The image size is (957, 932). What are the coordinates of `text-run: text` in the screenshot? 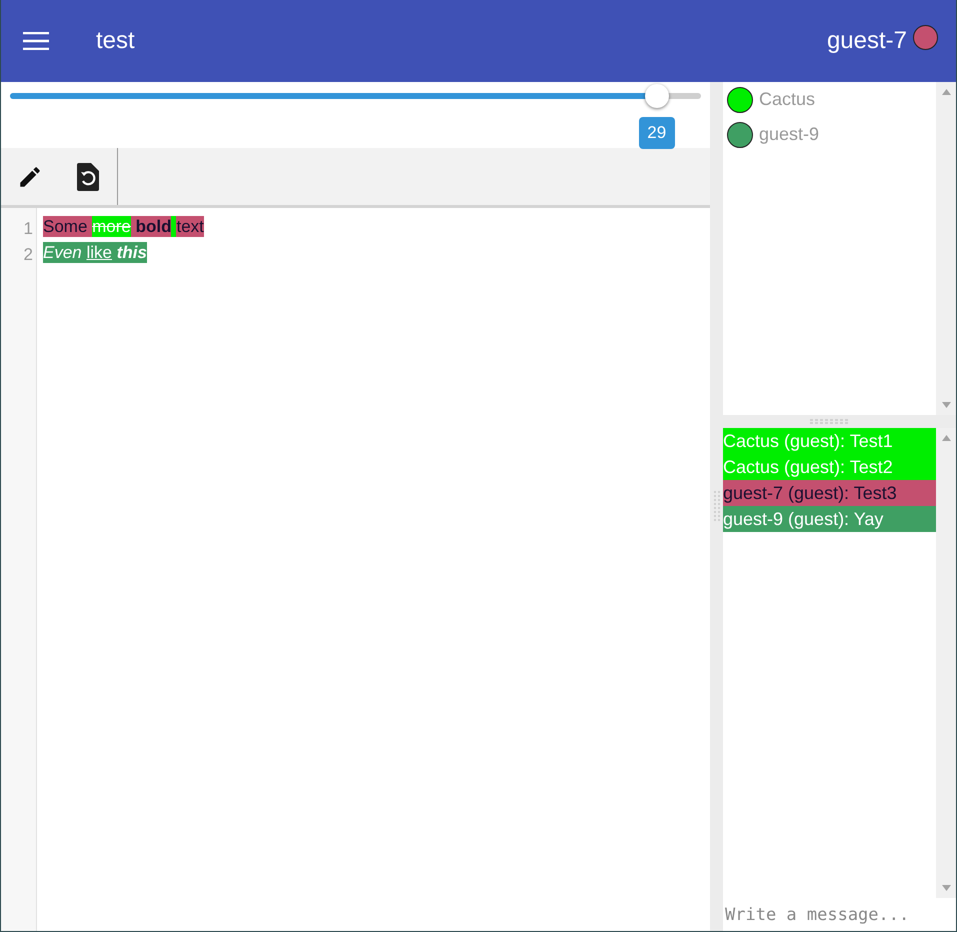 It's located at (190, 226).